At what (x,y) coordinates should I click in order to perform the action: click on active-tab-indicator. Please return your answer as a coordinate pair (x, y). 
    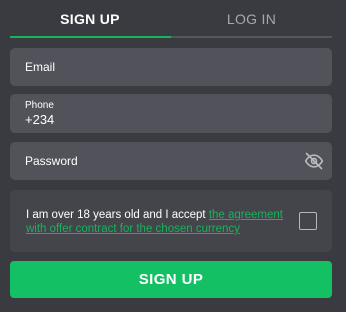
    Looking at the image, I should click on (90, 37).